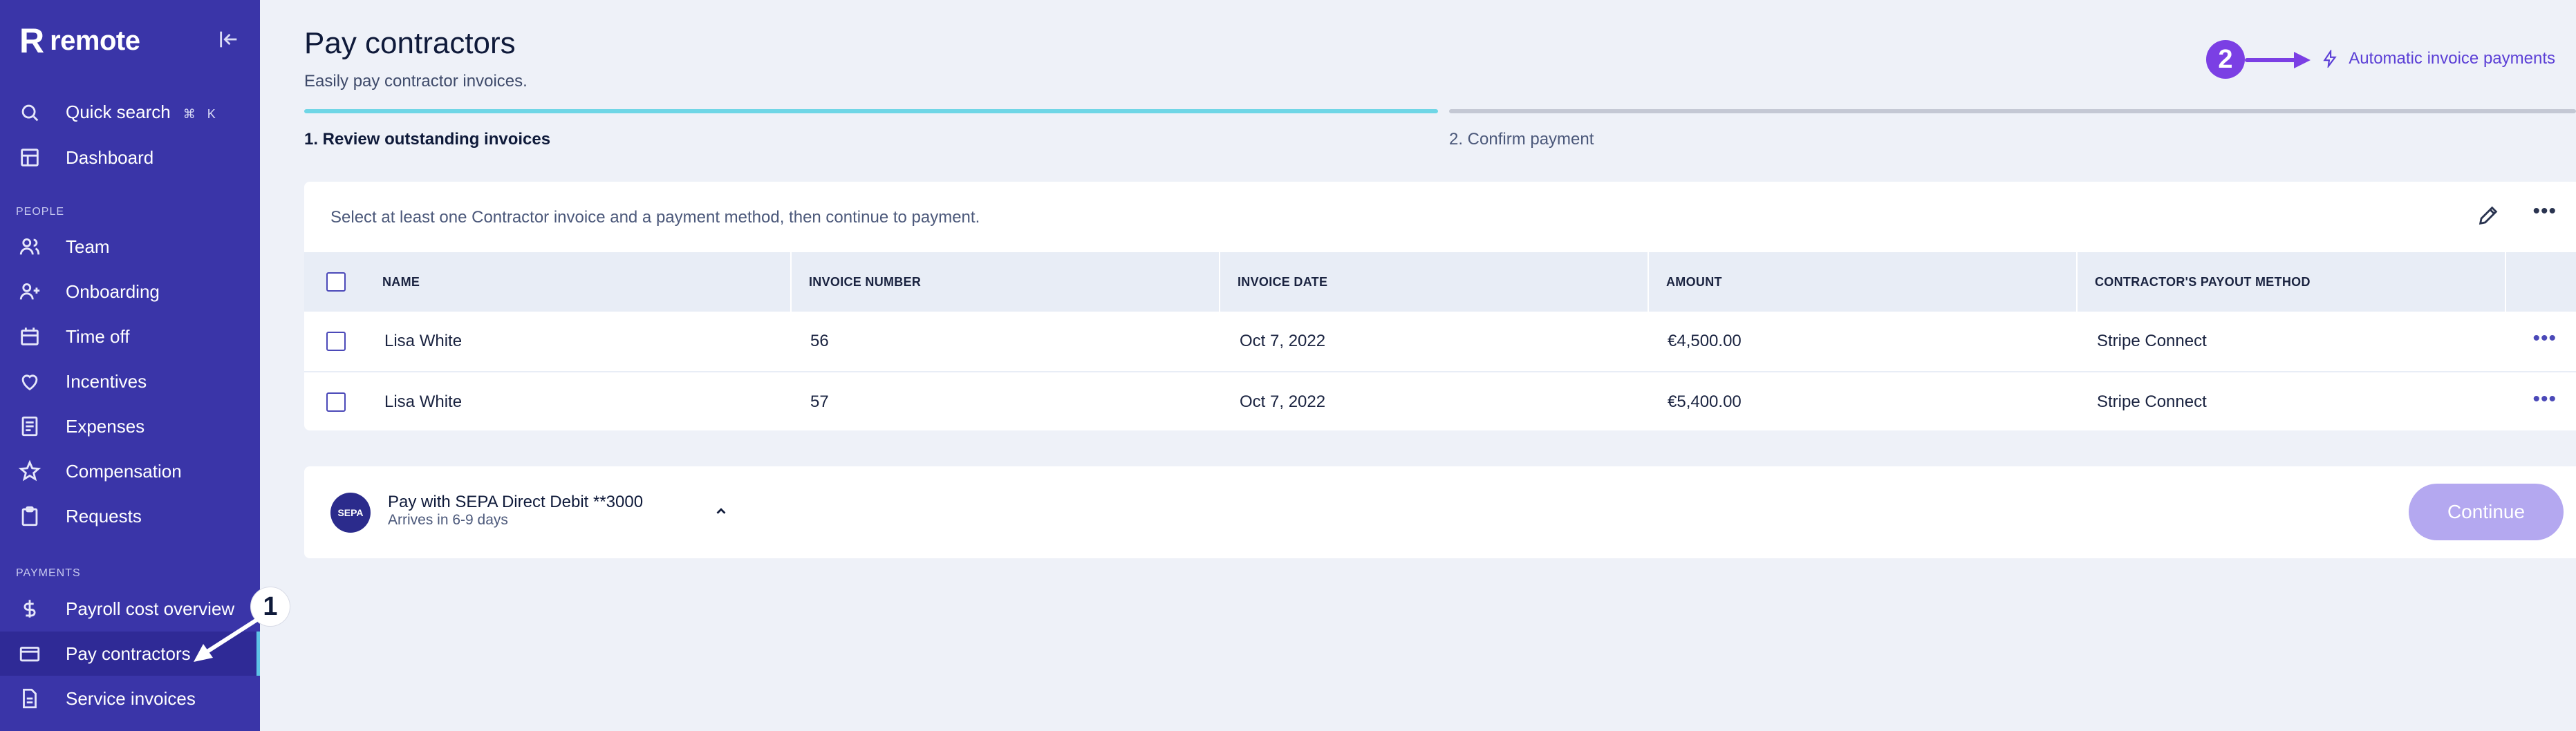 This screenshot has height=731, width=2576. I want to click on edit-icon, so click(2488, 216).